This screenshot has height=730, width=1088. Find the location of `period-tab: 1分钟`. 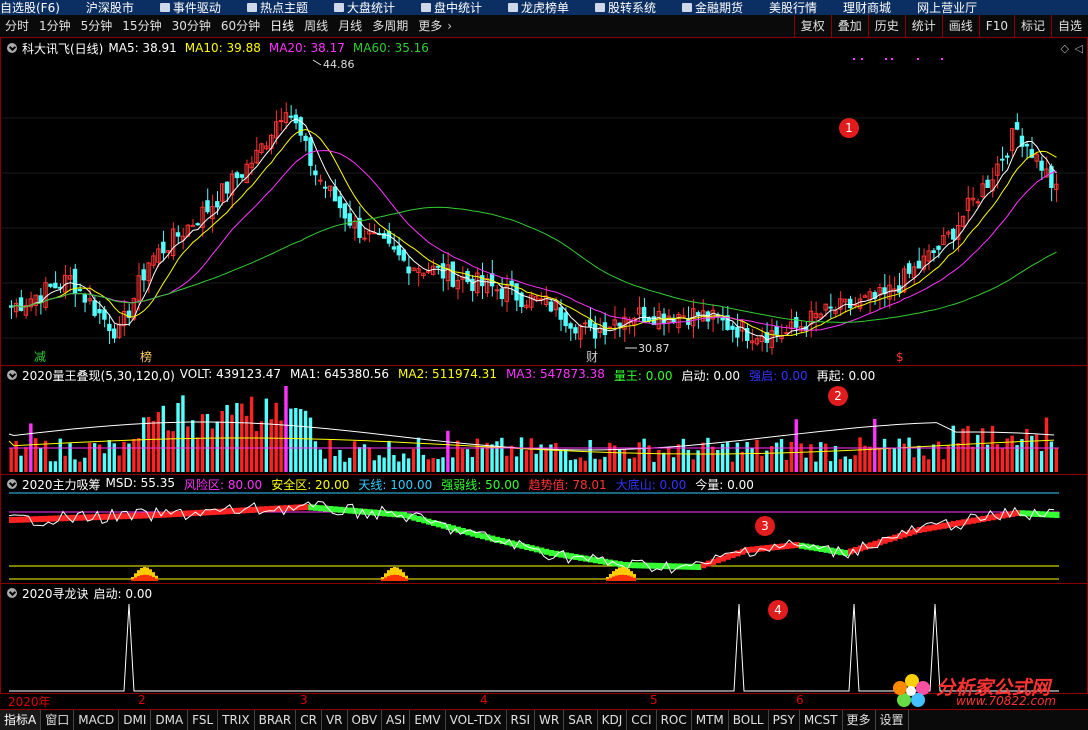

period-tab: 1分钟 is located at coordinates (55, 26).